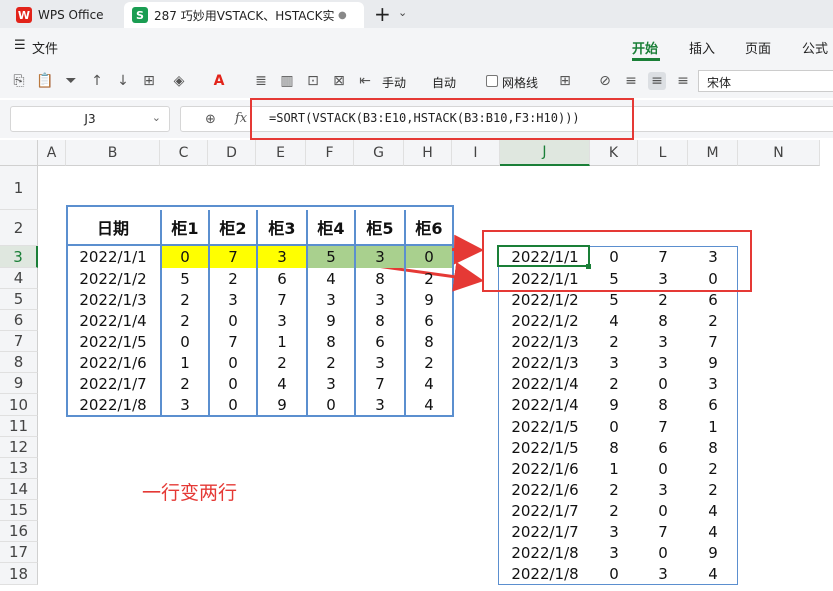 The width and height of the screenshot is (833, 591). Describe the element at coordinates (545, 468) in the screenshot. I see `result-cell: 2022/1/6` at that location.